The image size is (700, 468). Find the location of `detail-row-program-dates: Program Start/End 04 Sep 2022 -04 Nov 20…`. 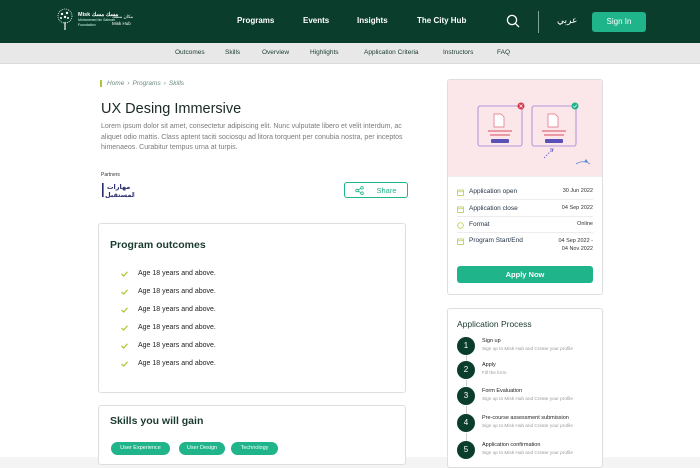

detail-row-program-dates: Program Start/End 04 Sep 2022 -04 Nov 20… is located at coordinates (525, 245).